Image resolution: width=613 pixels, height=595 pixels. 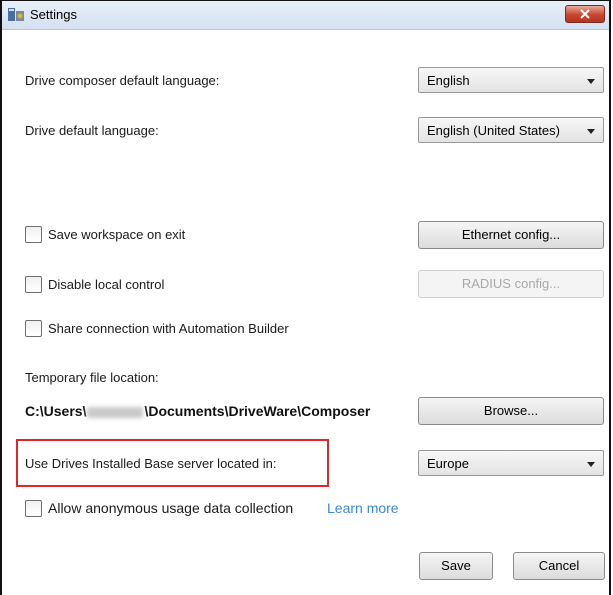 I want to click on settings-app-icon, so click(x=16, y=14).